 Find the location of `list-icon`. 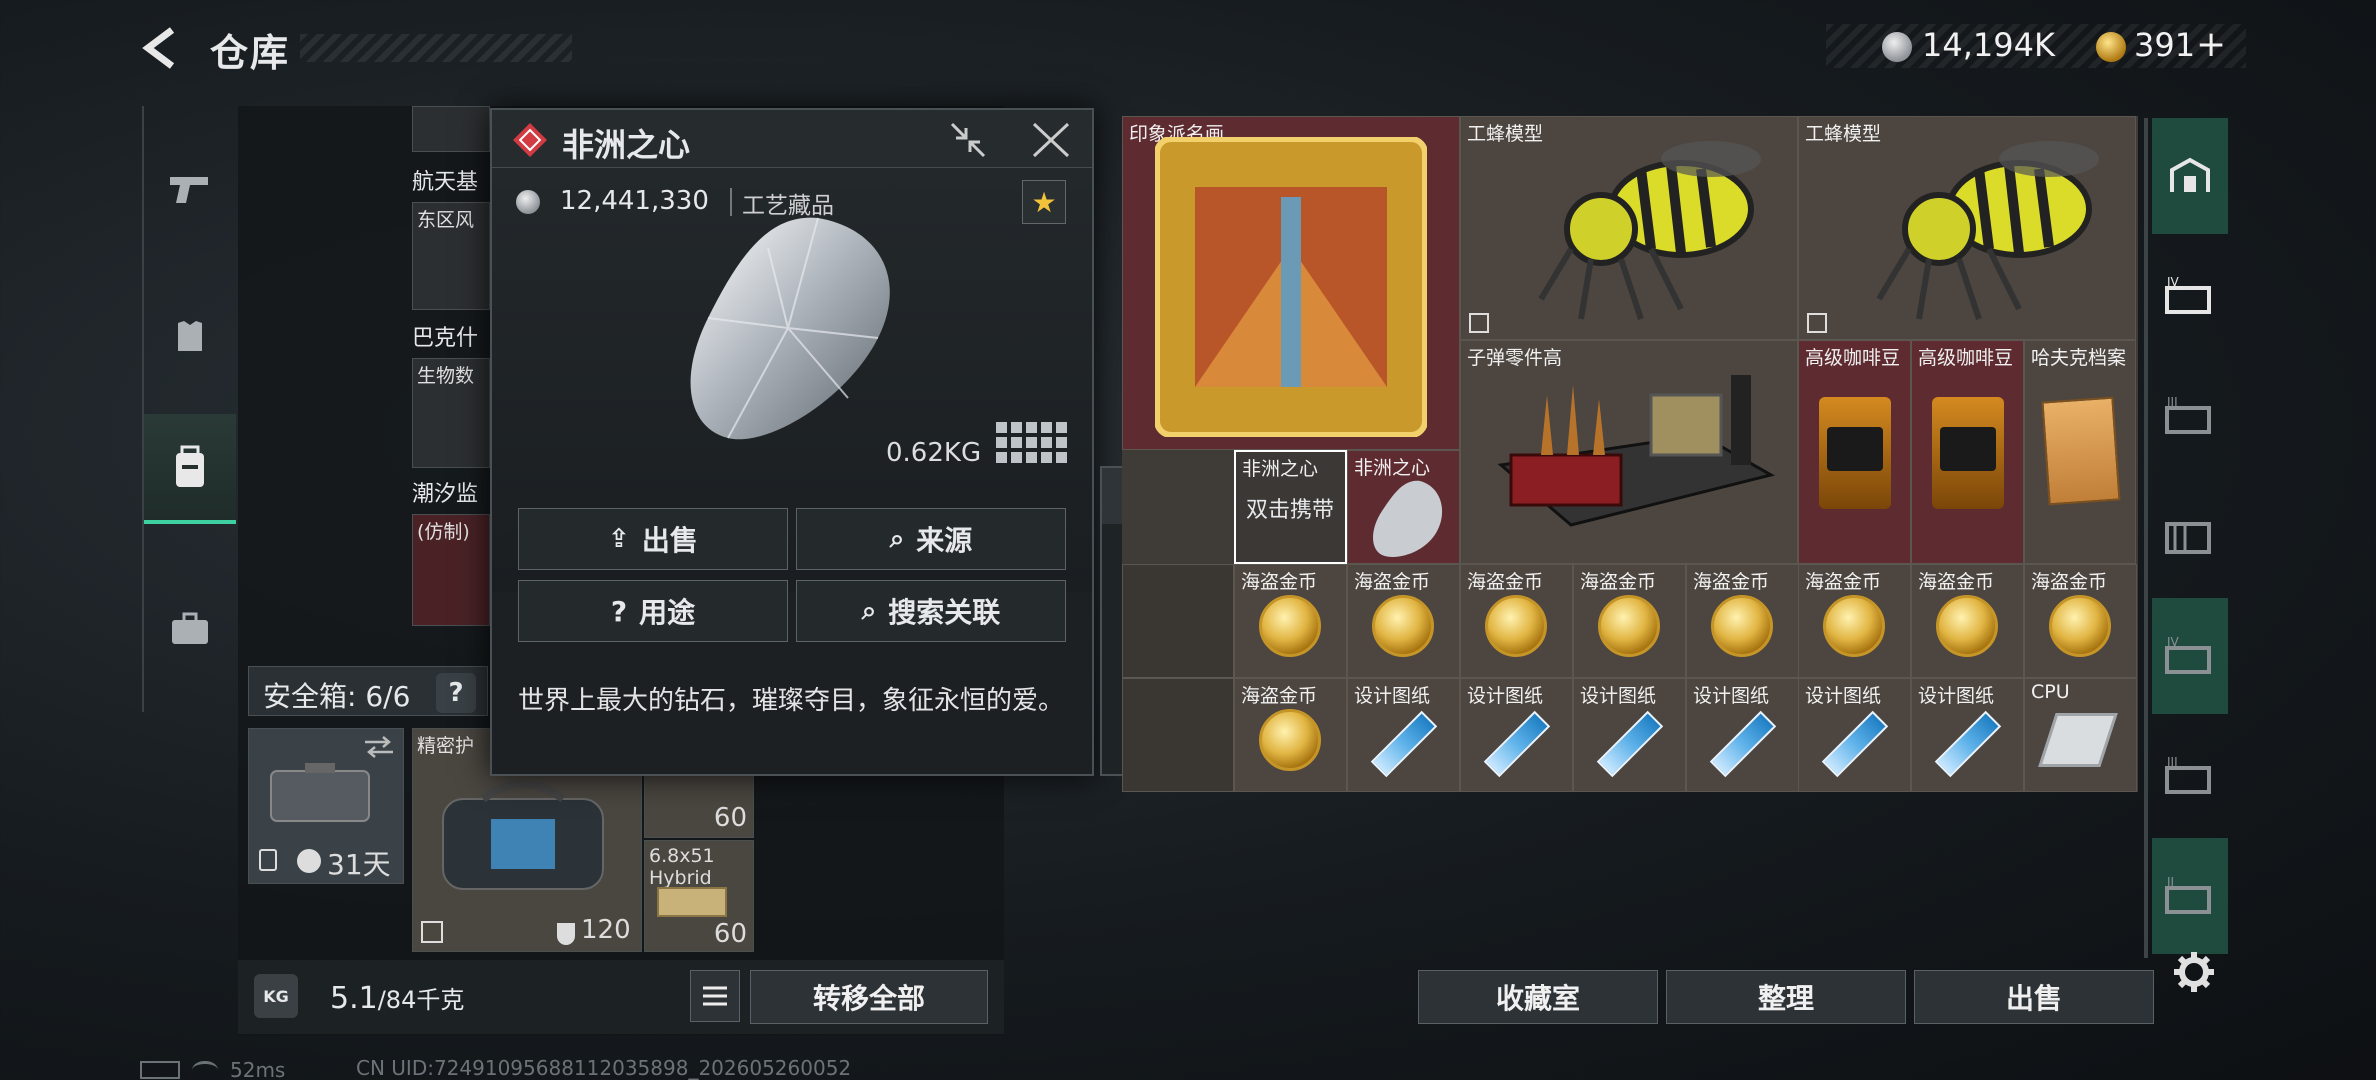

list-icon is located at coordinates (715, 996).